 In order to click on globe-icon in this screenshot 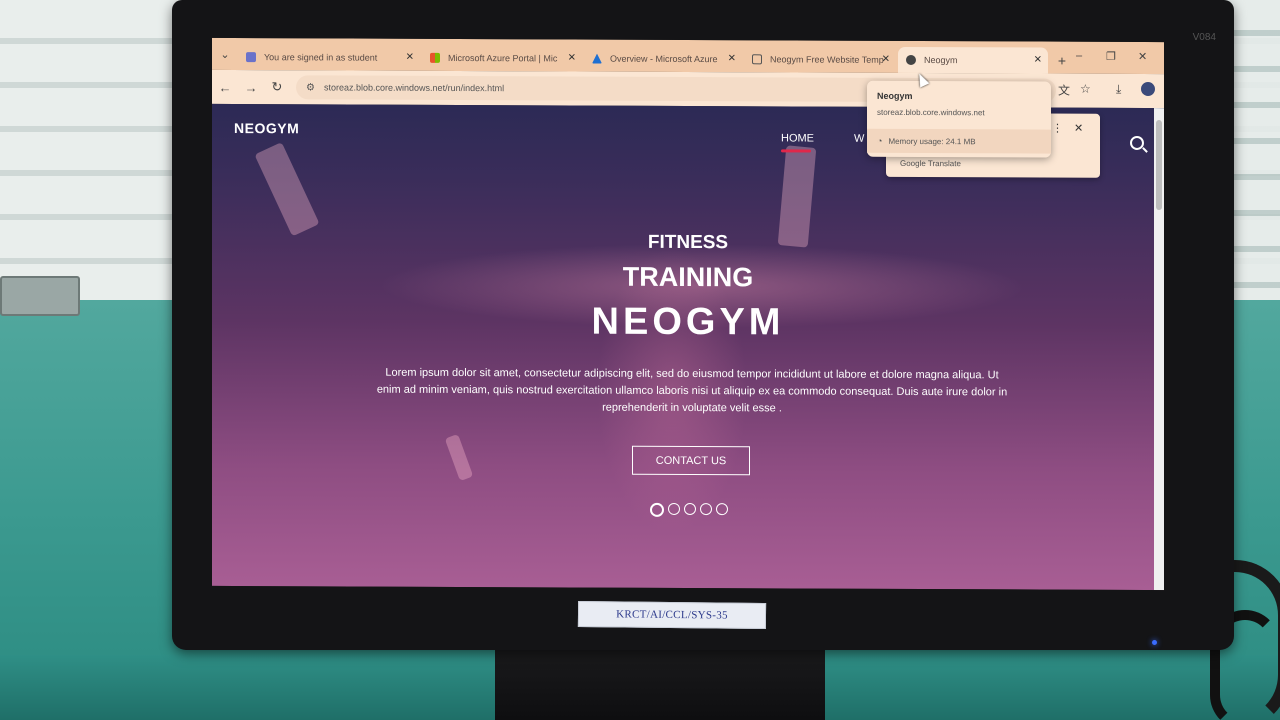, I will do `click(911, 59)`.